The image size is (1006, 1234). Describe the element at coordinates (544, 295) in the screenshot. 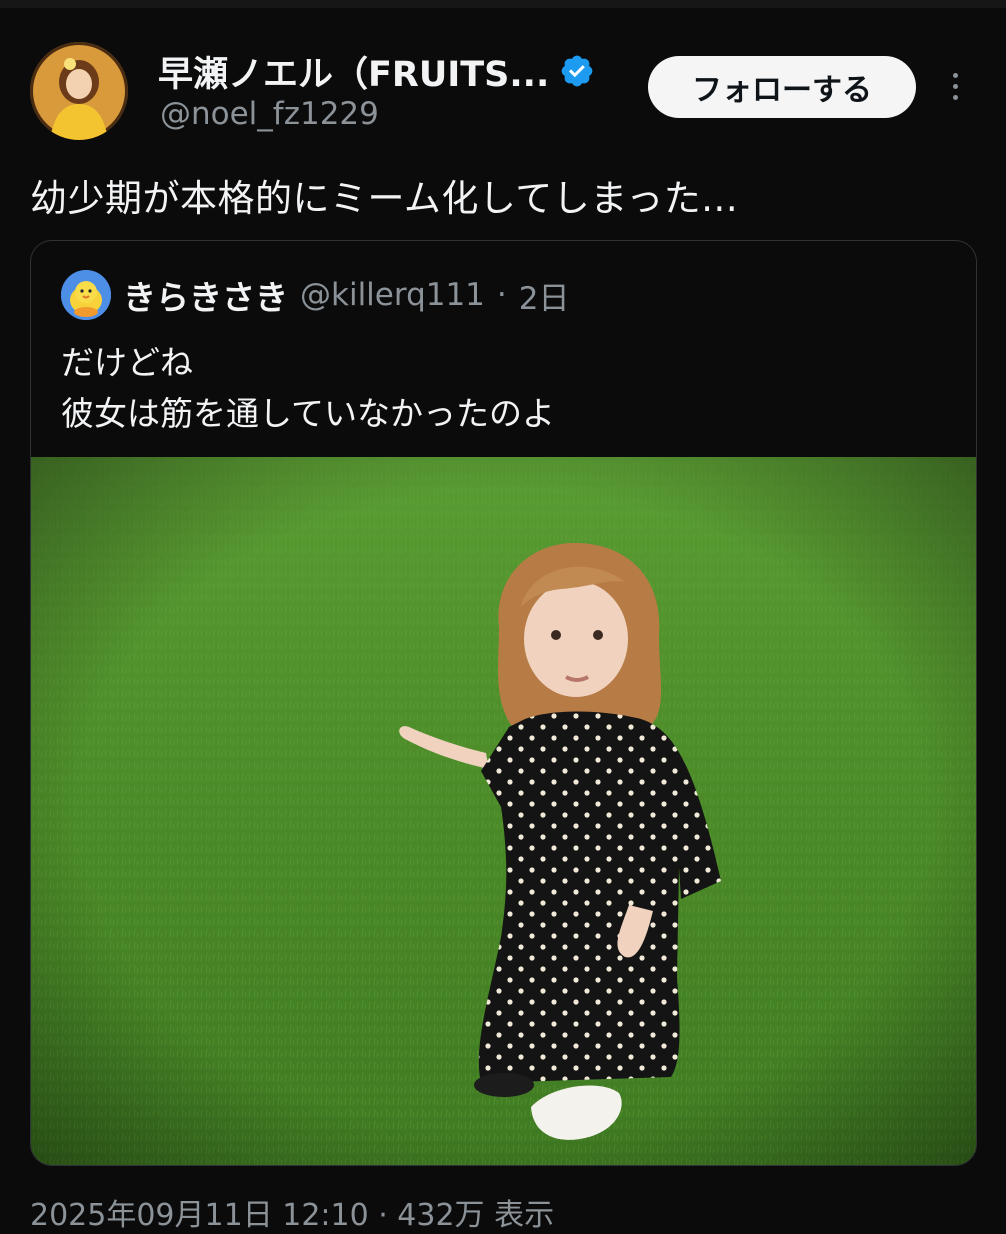

I see `quoted-post-time: 2日` at that location.